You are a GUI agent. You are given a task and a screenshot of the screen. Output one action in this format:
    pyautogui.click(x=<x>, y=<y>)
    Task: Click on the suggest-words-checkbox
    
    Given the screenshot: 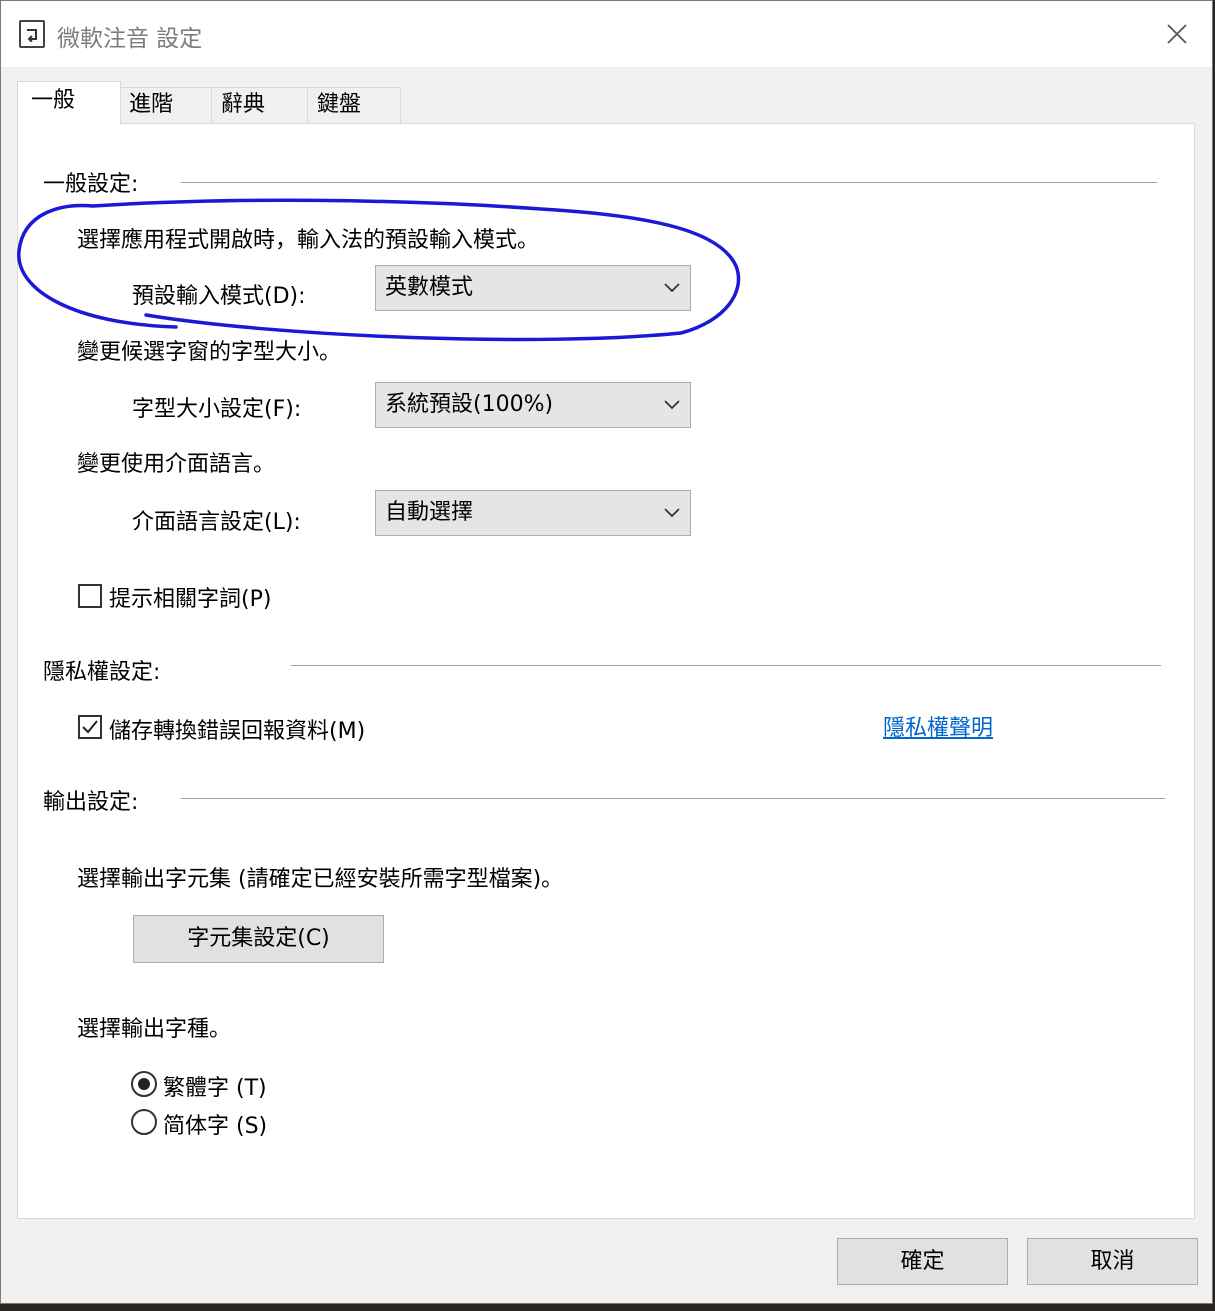 What is the action you would take?
    pyautogui.click(x=90, y=596)
    